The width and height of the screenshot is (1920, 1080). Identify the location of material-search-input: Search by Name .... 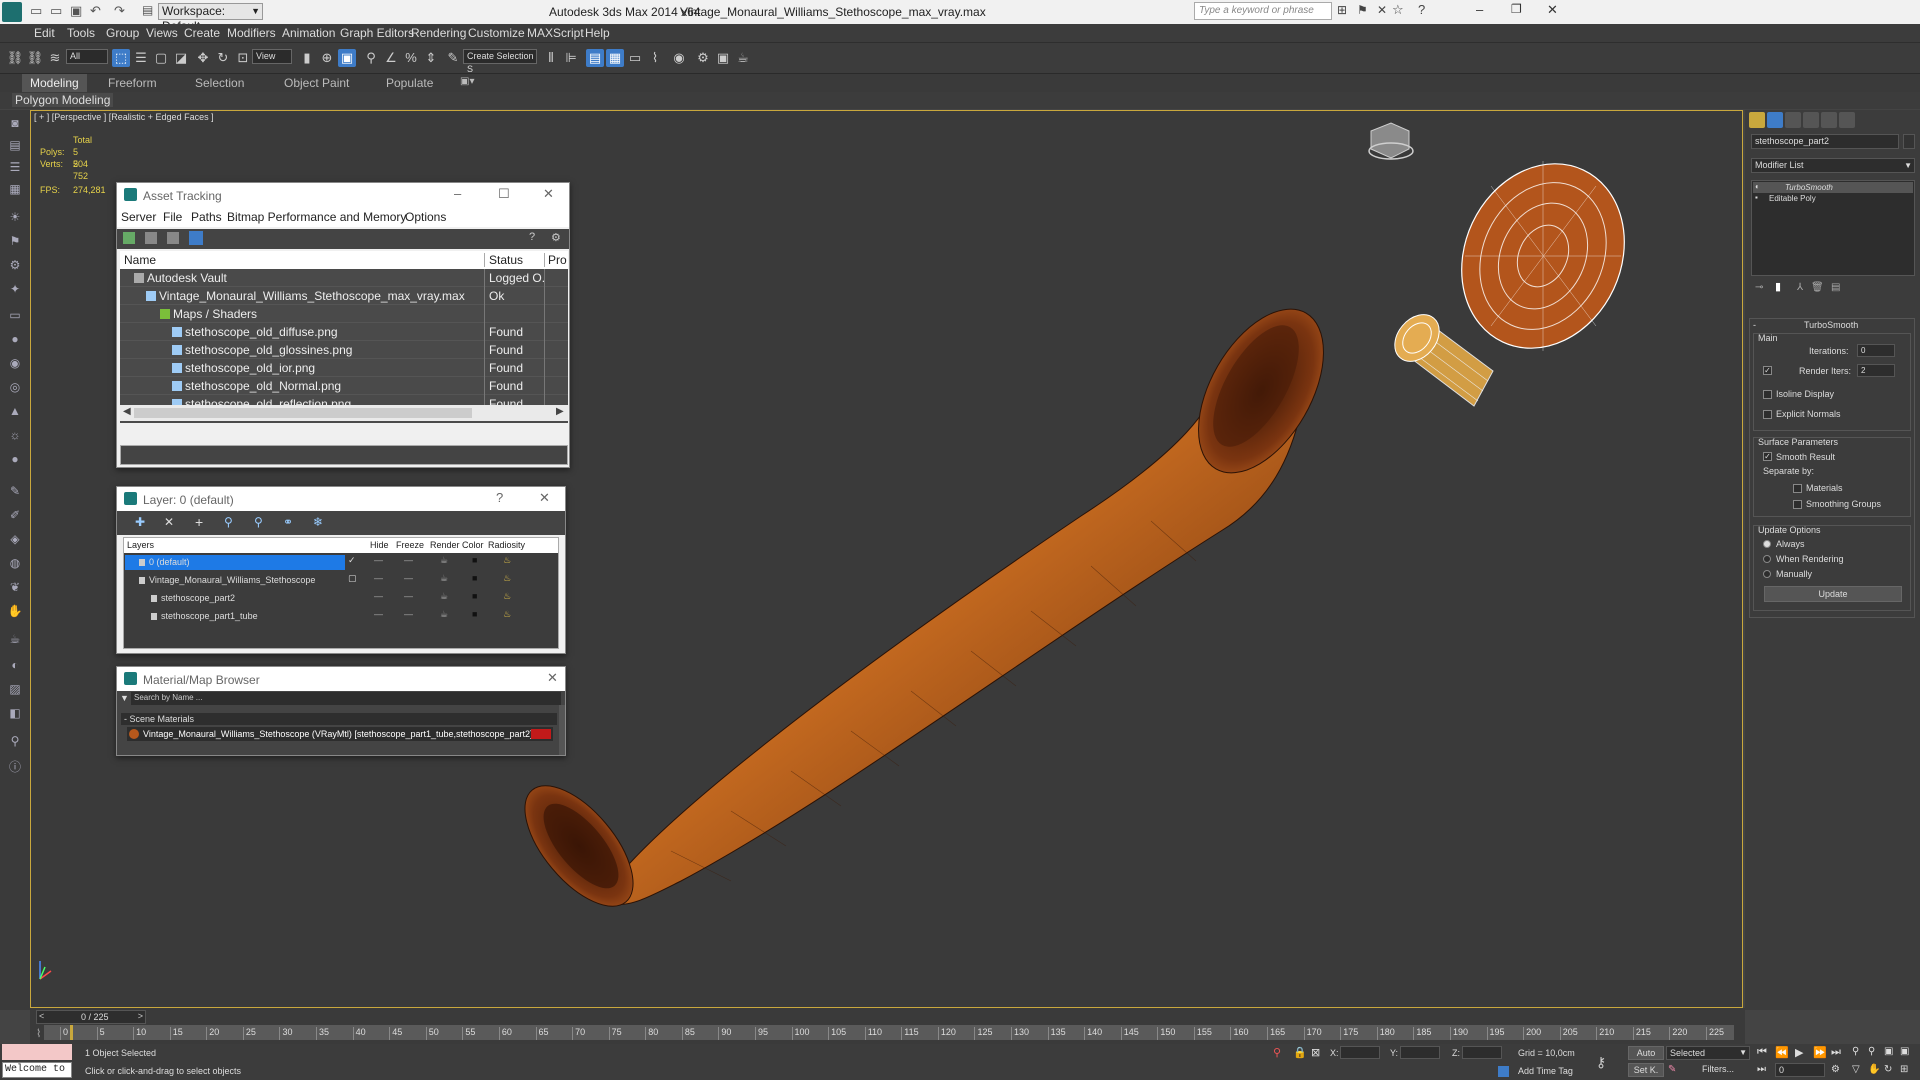
(346, 698).